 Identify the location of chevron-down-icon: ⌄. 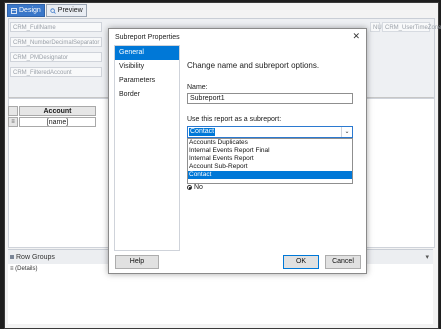
(346, 132).